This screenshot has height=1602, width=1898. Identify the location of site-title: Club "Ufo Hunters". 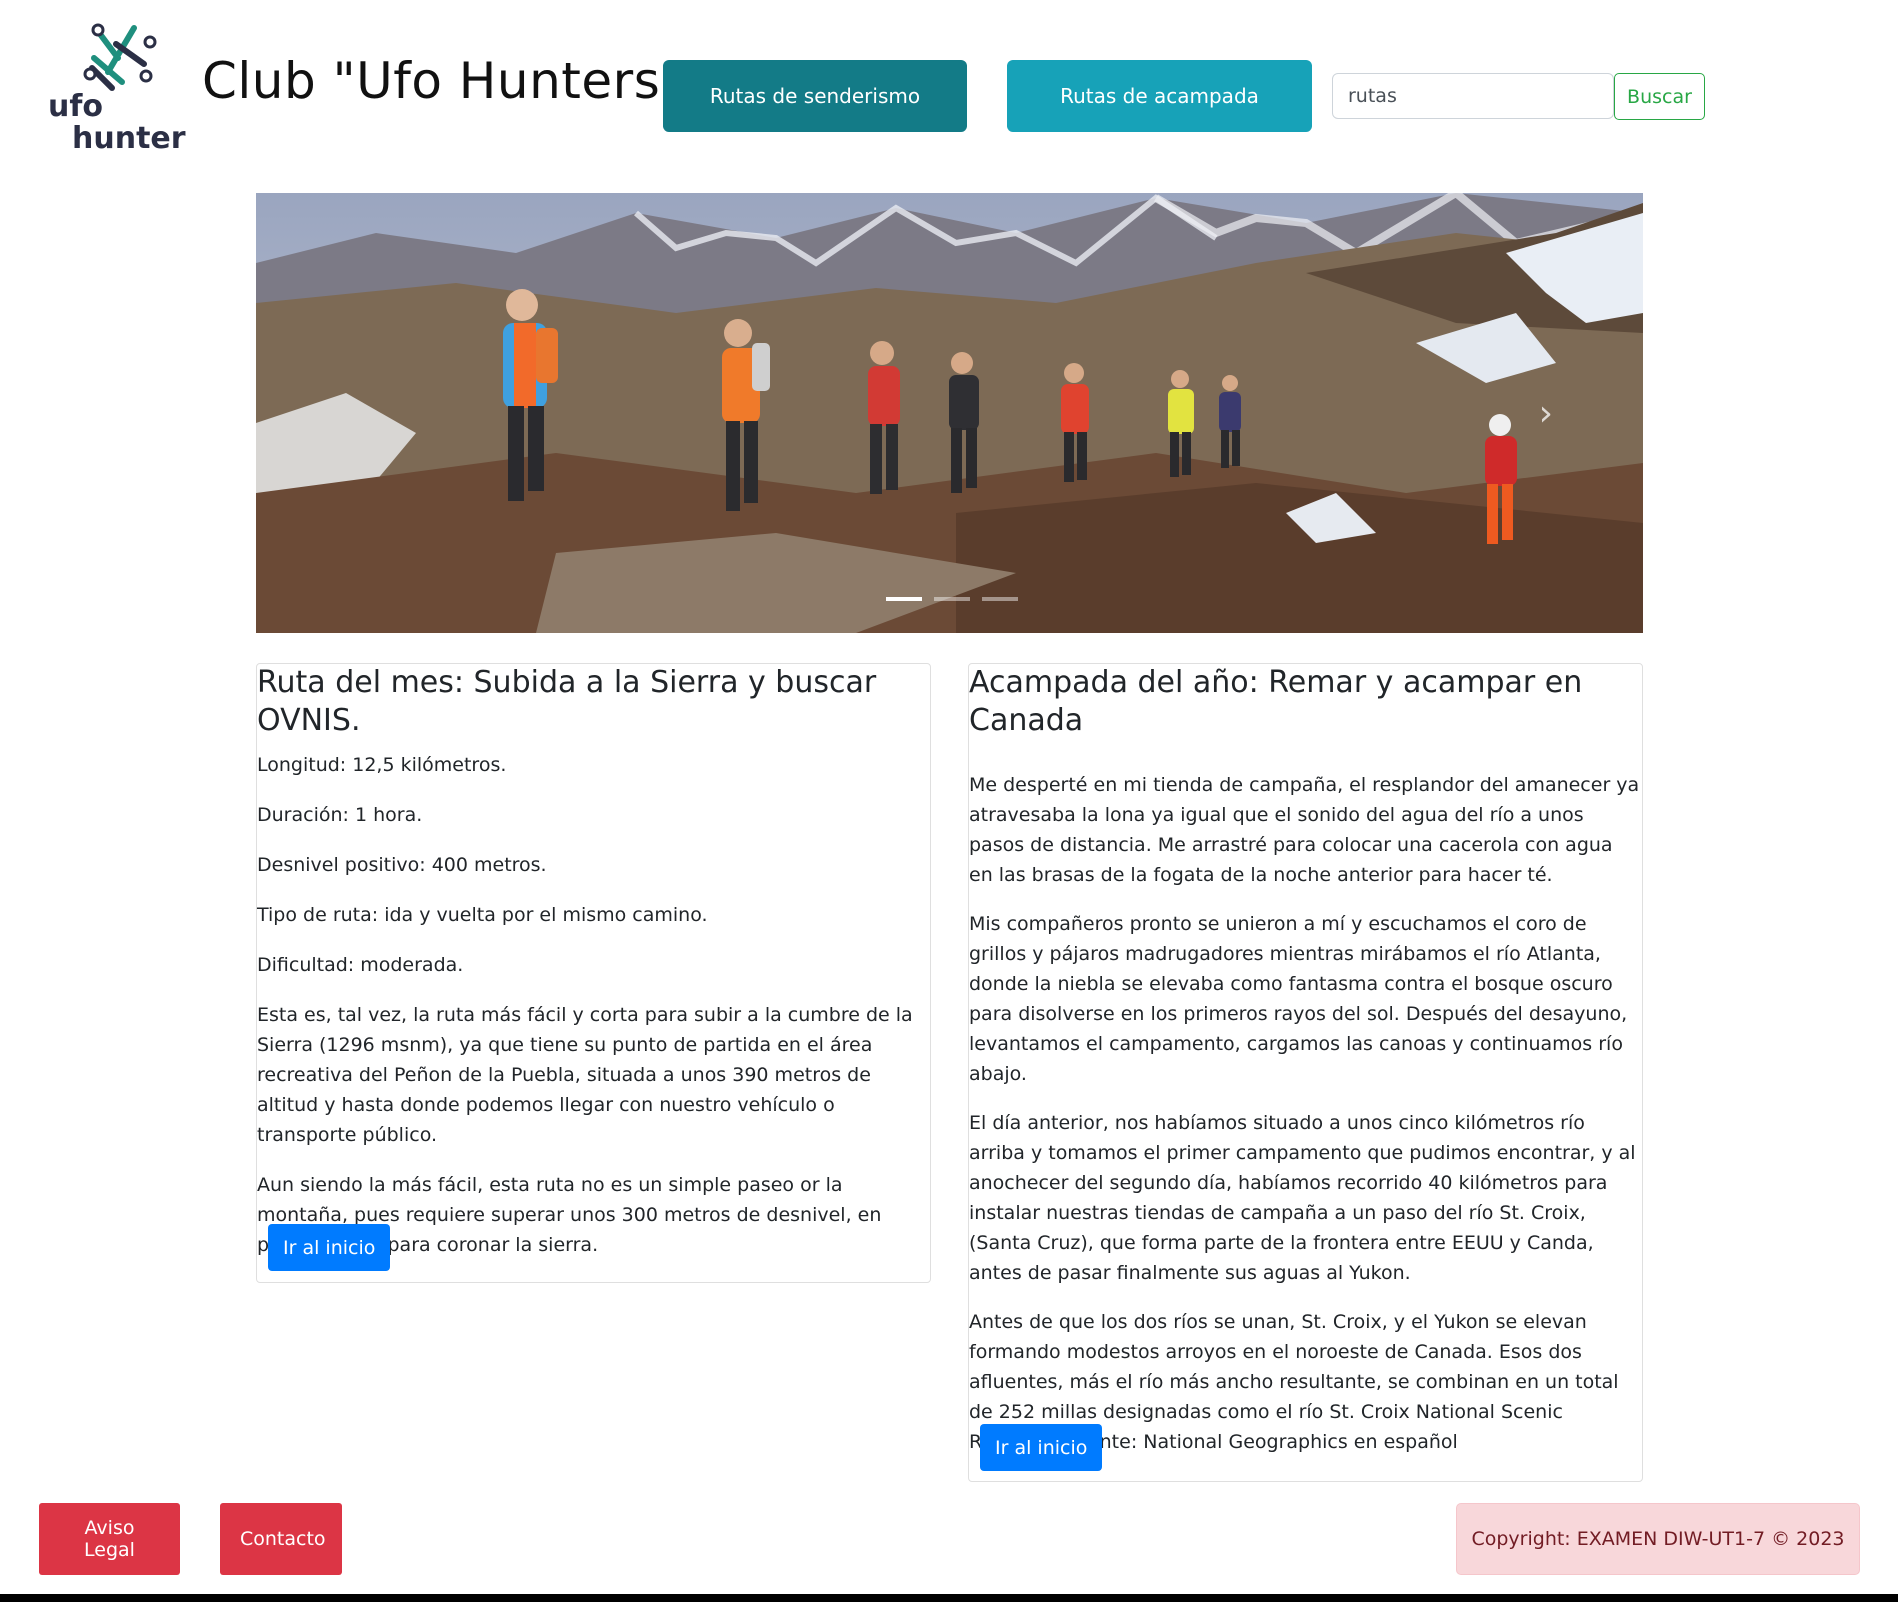
(443, 81).